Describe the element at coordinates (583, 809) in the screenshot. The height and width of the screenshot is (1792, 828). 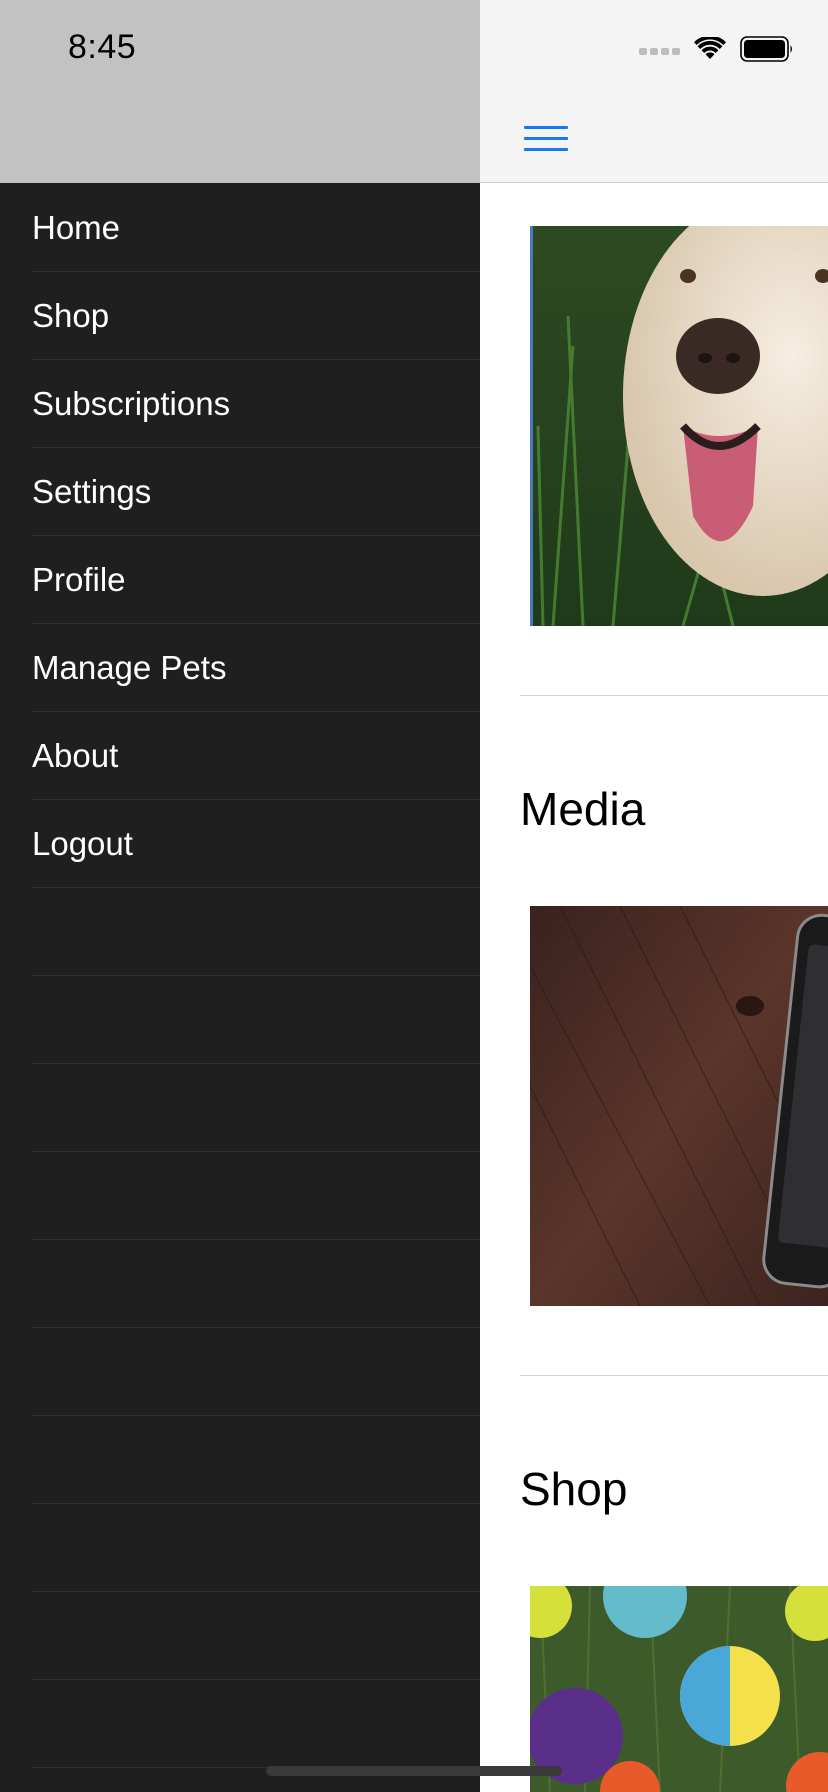
I see `section-title-media: Media` at that location.